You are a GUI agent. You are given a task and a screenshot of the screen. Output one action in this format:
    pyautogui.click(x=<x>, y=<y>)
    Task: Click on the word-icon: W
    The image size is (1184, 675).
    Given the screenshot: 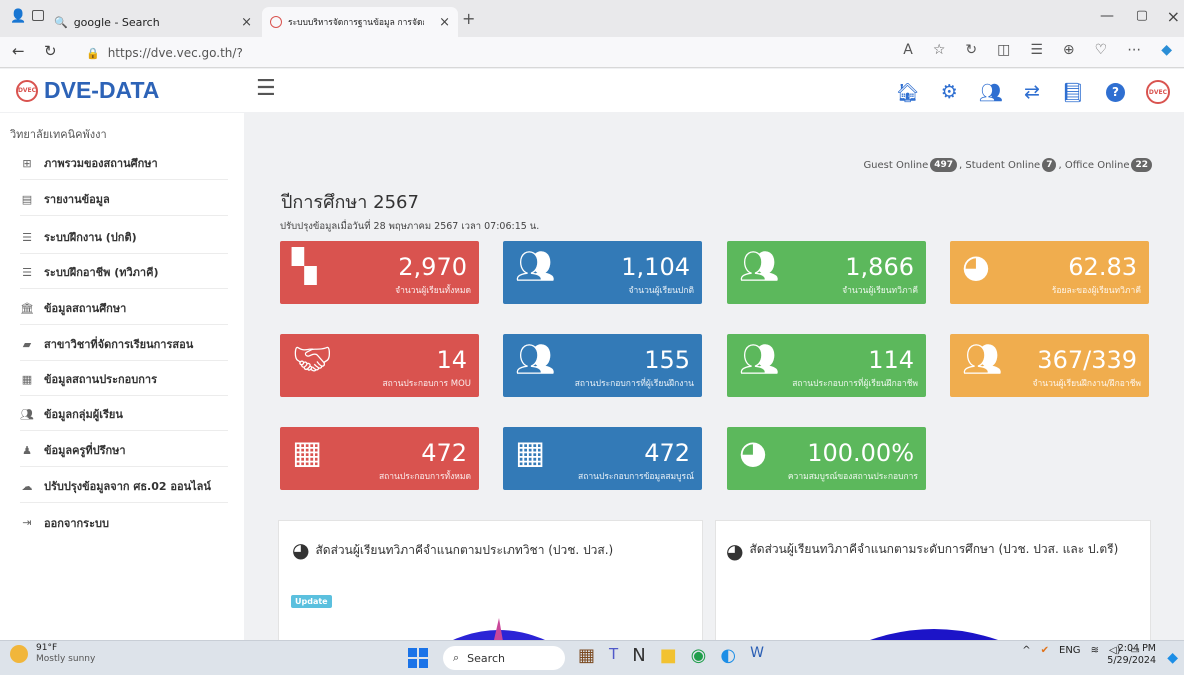 What is the action you would take?
    pyautogui.click(x=757, y=655)
    